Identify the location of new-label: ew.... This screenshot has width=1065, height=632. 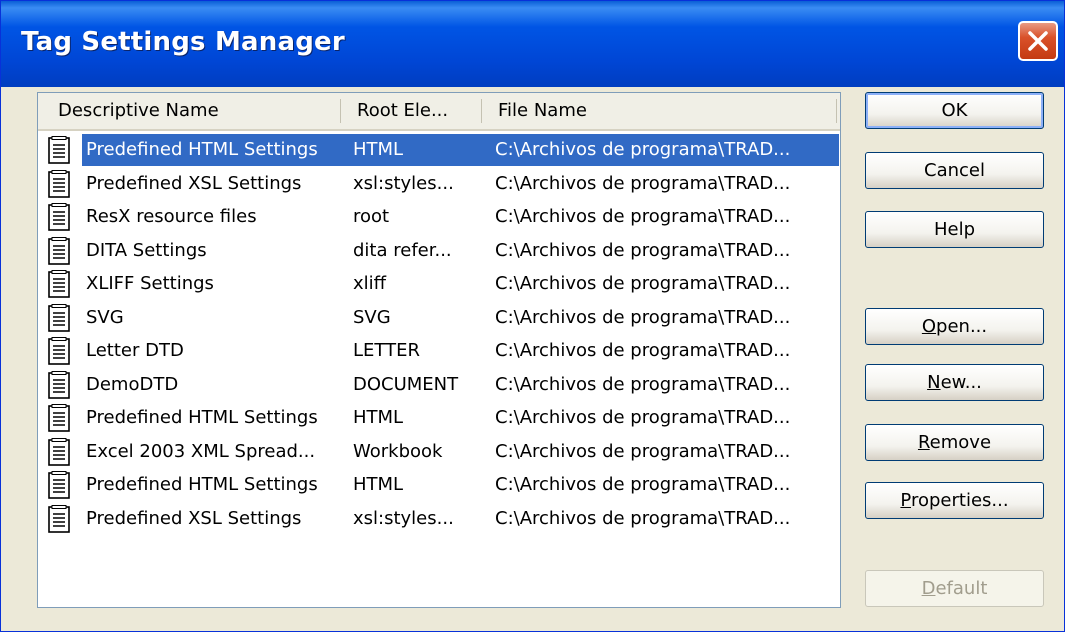
(961, 382).